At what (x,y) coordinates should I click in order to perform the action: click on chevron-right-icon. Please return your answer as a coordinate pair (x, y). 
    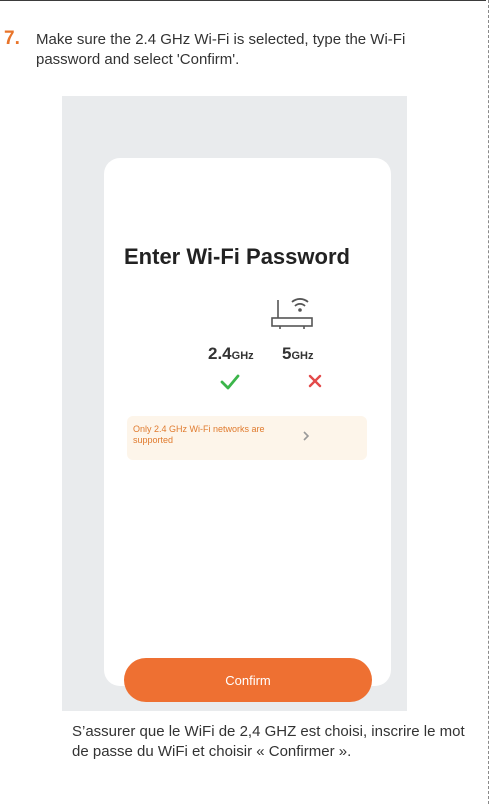
    Looking at the image, I should click on (306, 436).